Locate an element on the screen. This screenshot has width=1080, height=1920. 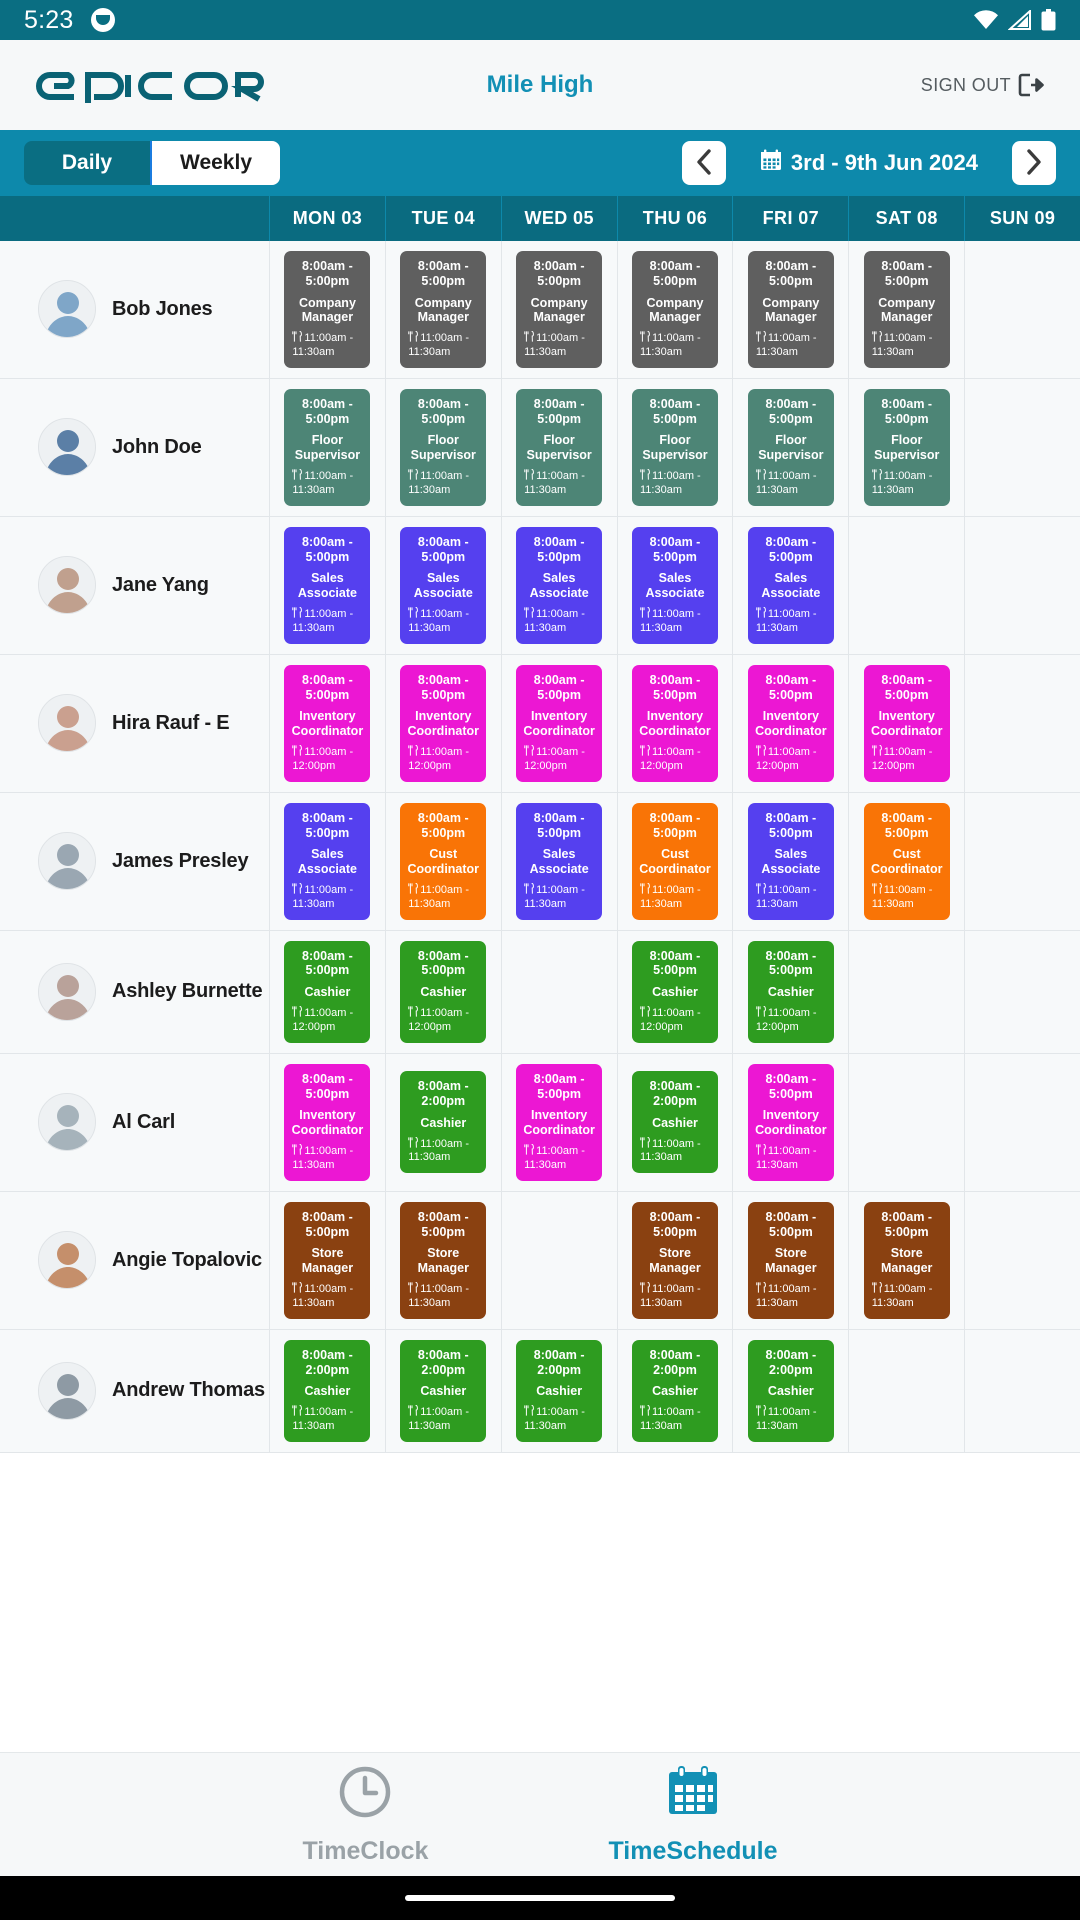
schedule-cell-tue-04: 8:00am - 2:00pm Cashier 11:00am - 11:30am is located at coordinates (444, 1390).